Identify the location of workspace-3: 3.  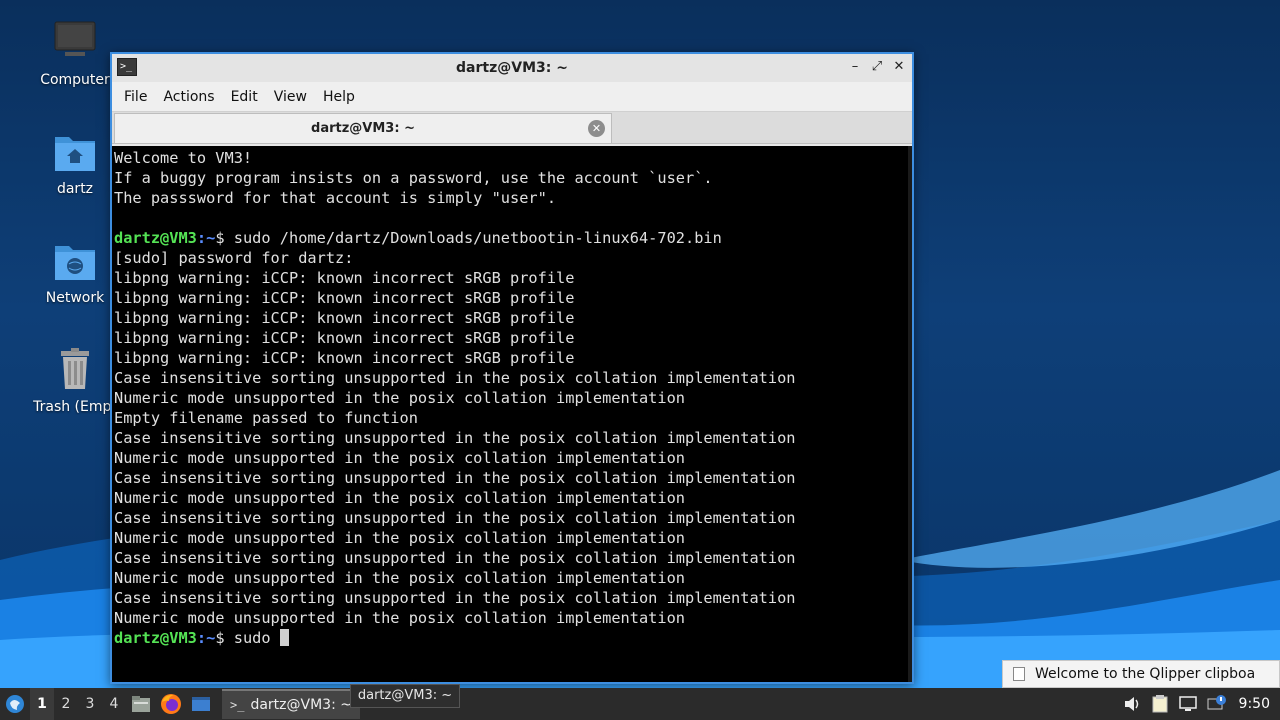
(90, 704).